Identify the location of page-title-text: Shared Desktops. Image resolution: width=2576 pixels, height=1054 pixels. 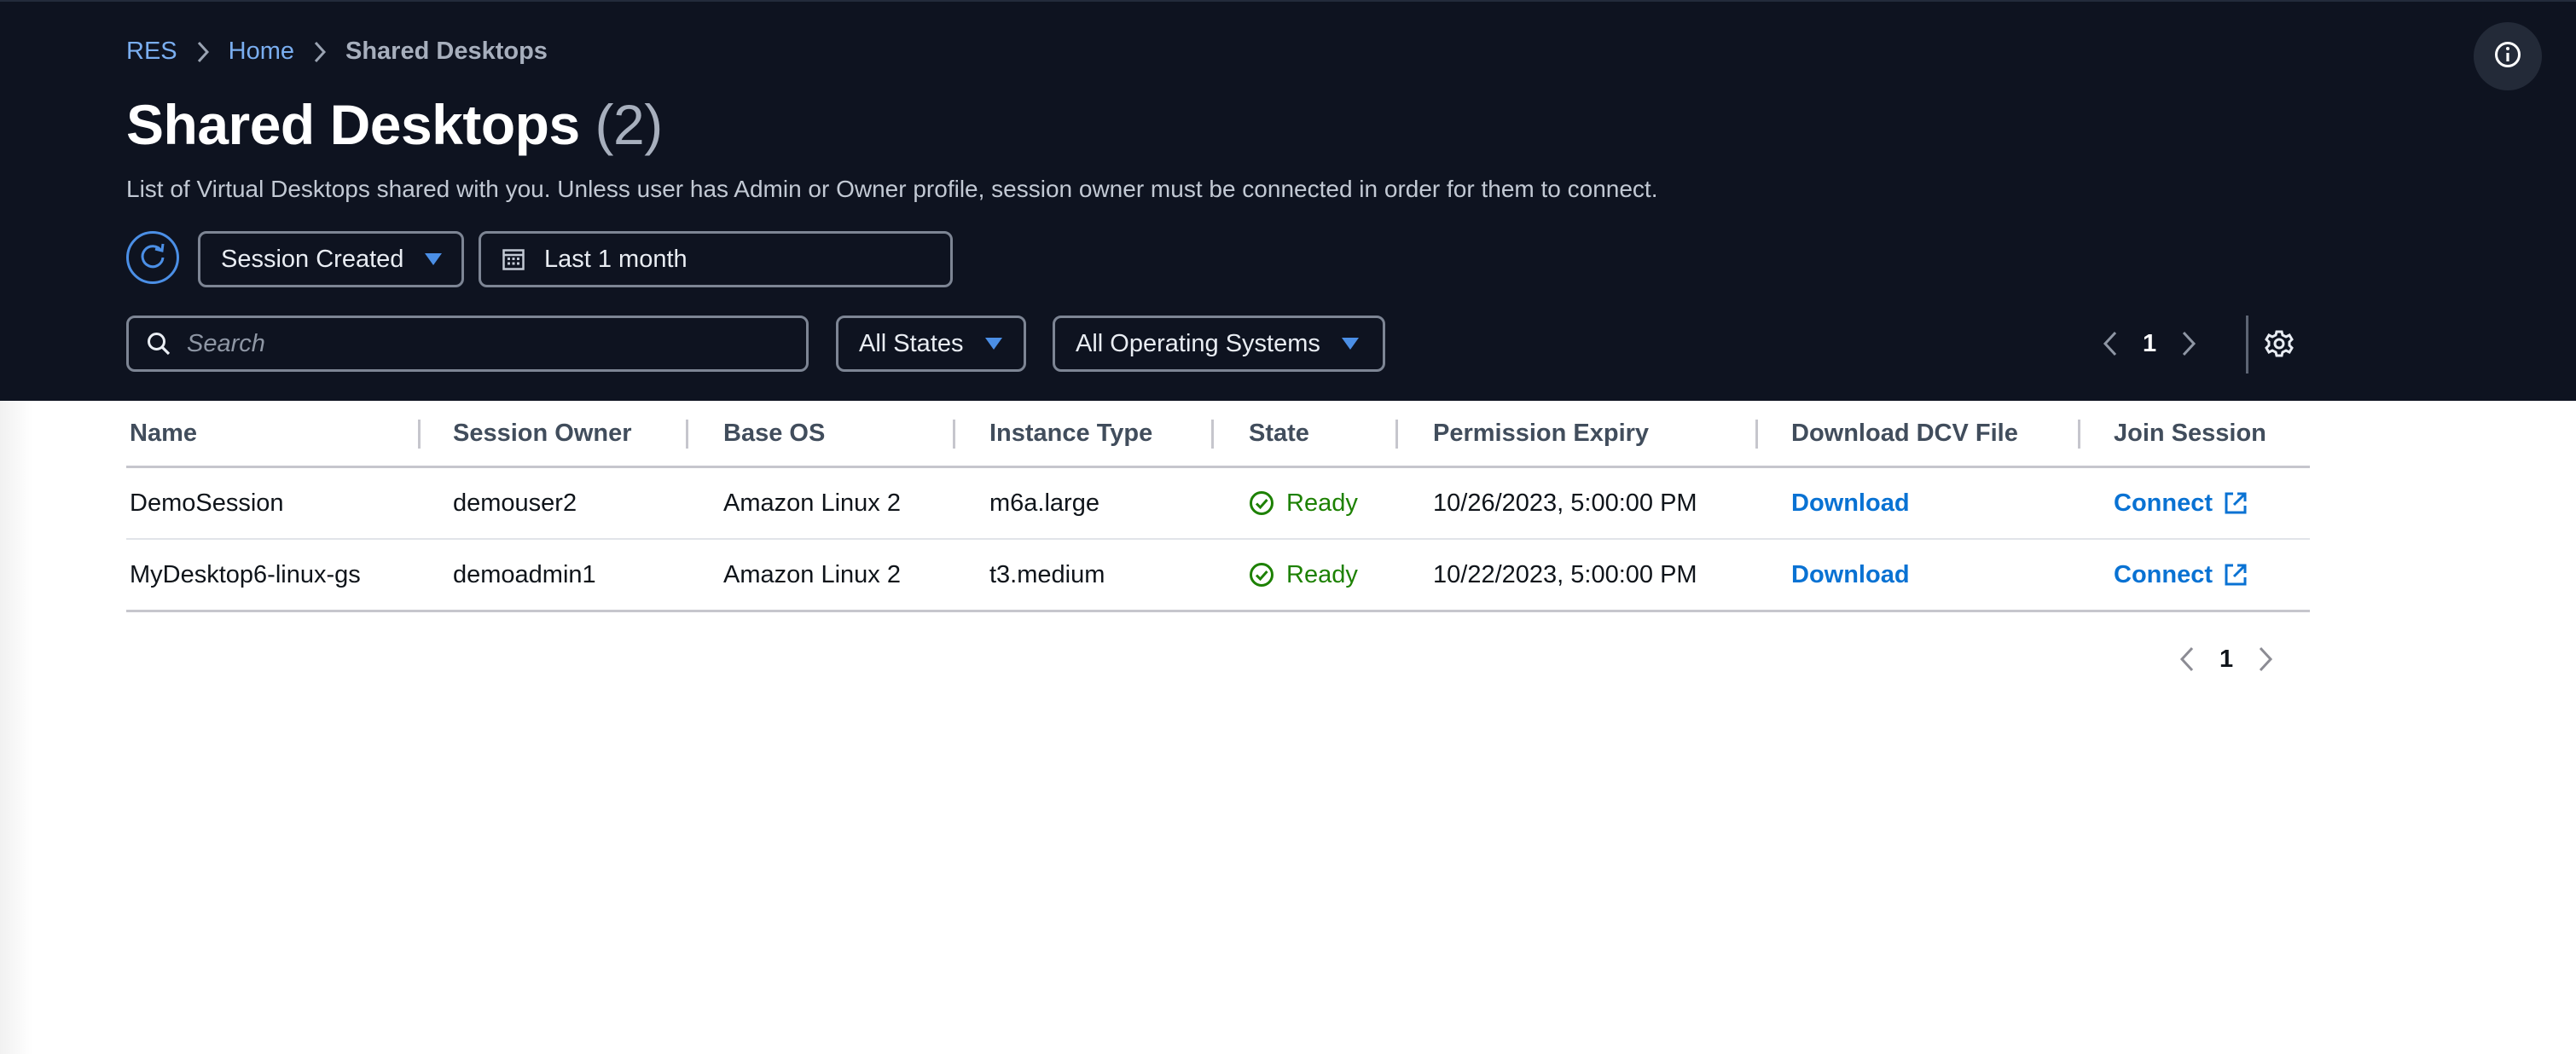
(353, 124).